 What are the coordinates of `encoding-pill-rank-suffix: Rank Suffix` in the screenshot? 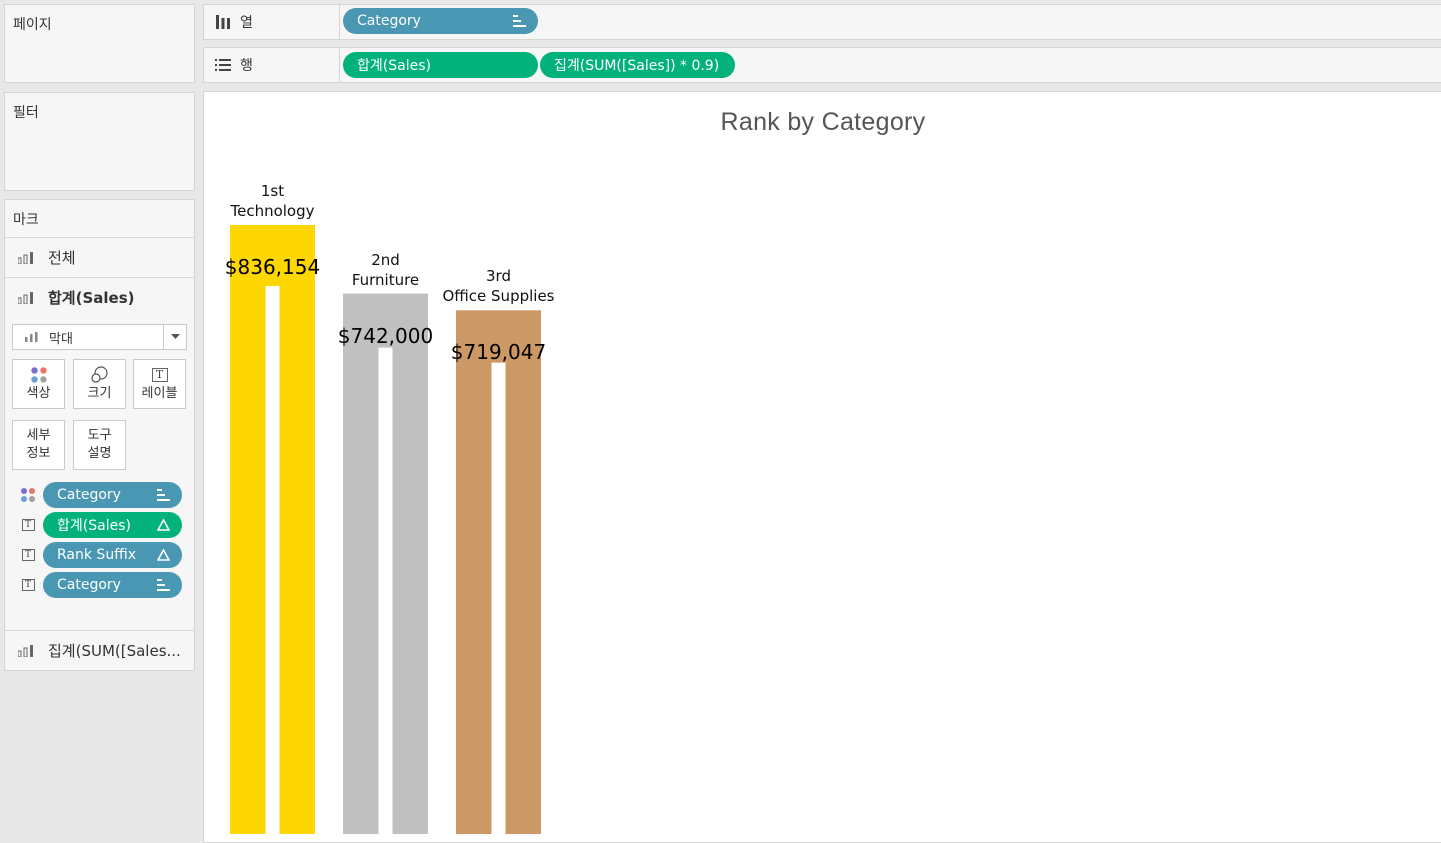 It's located at (112, 555).